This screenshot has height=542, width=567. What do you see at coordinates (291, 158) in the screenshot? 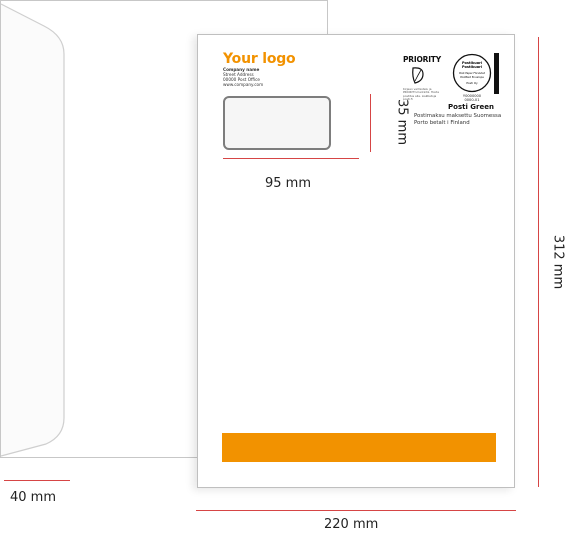
I see `window-width-line` at bounding box center [291, 158].